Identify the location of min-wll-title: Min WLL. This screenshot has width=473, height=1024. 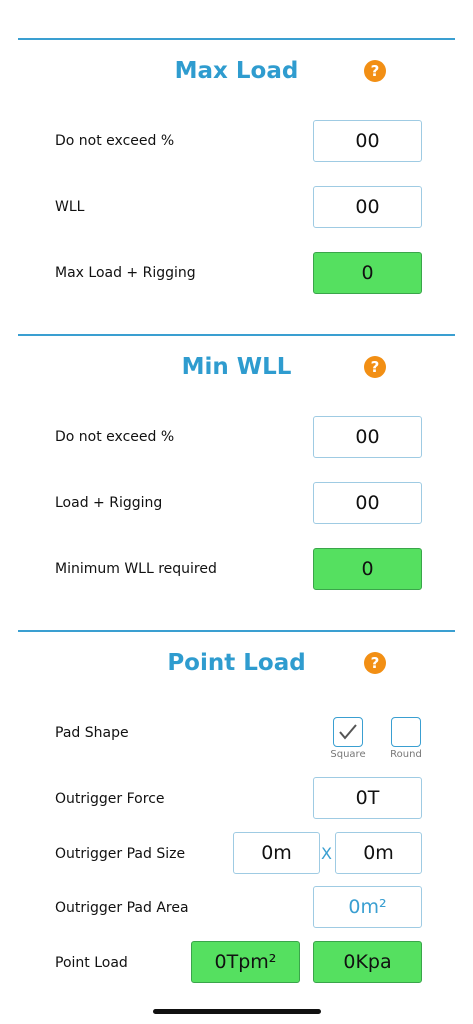
(236, 367).